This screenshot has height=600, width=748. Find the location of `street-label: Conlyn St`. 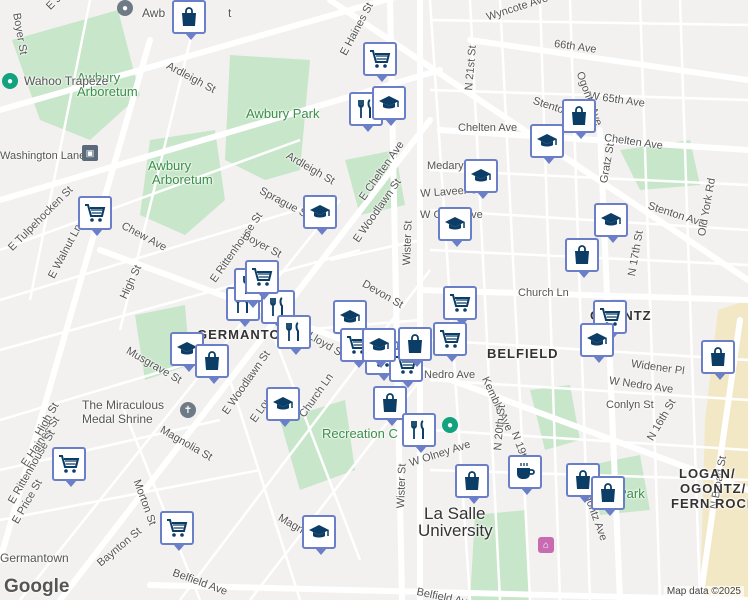

street-label: Conlyn St is located at coordinates (630, 405).